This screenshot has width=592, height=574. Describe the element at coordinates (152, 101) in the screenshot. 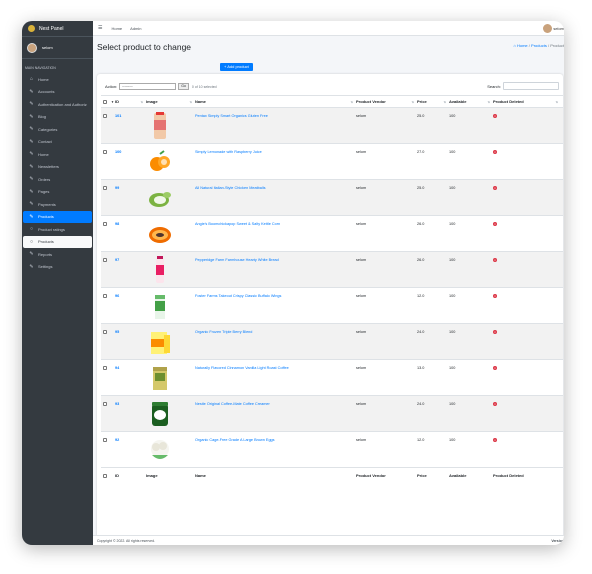

I see `column-header: Image` at that location.